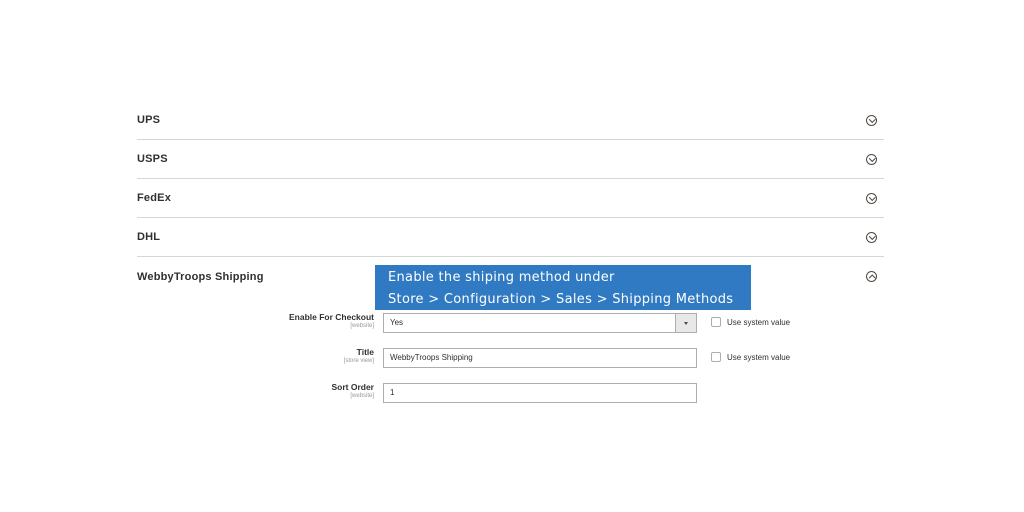 The width and height of the screenshot is (1024, 512). Describe the element at coordinates (154, 198) in the screenshot. I see `section-title-fedex: FedEx` at that location.